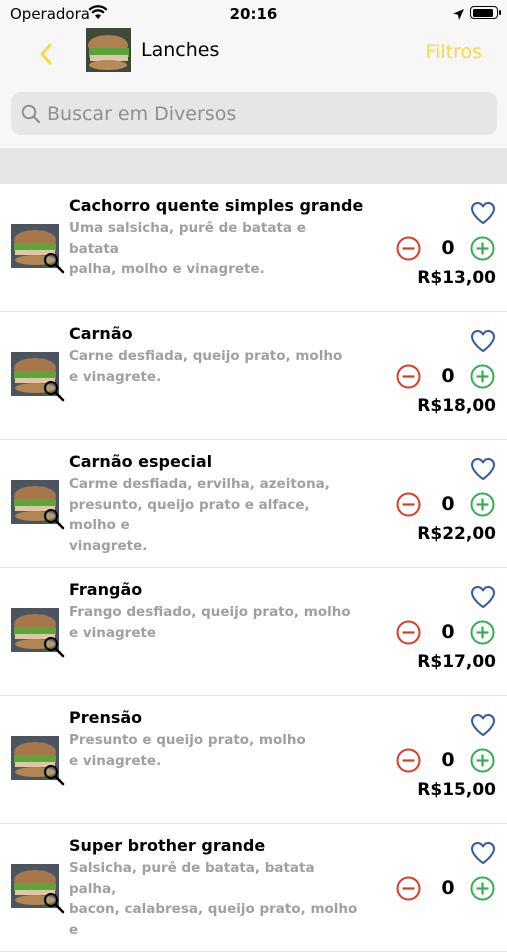 The height and width of the screenshot is (952, 507). I want to click on search-area, so click(253, 113).